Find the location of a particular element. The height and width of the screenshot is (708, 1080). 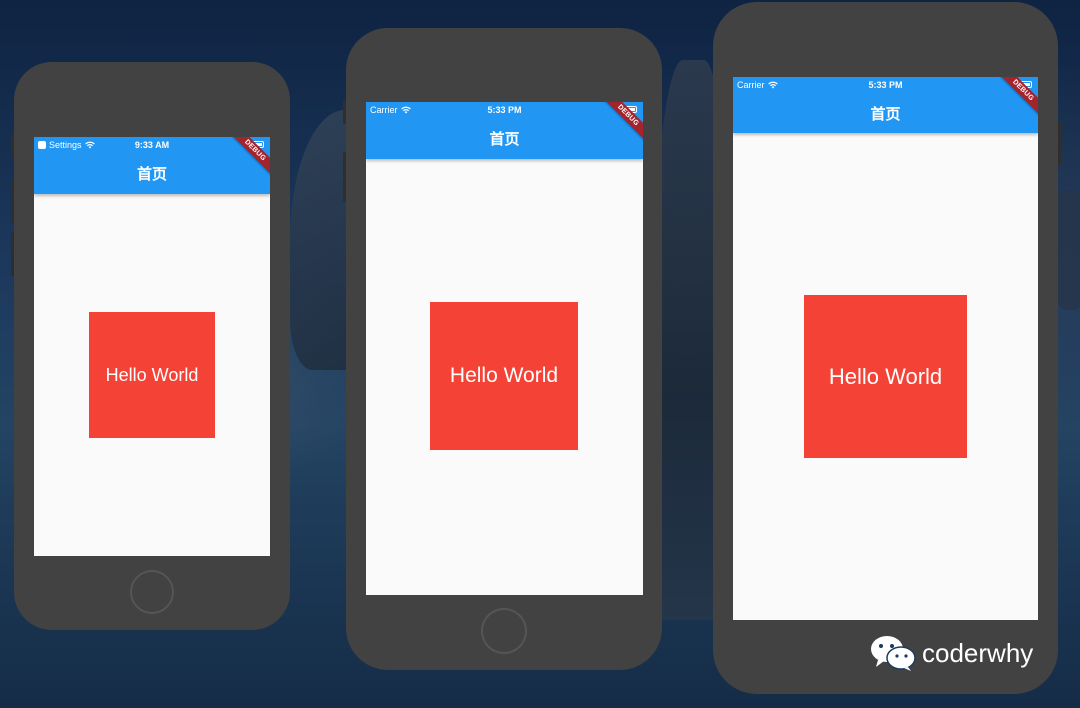

phone-screen: Settings 9:33 AM 首页 DEBUG Hello World is located at coordinates (152, 346).